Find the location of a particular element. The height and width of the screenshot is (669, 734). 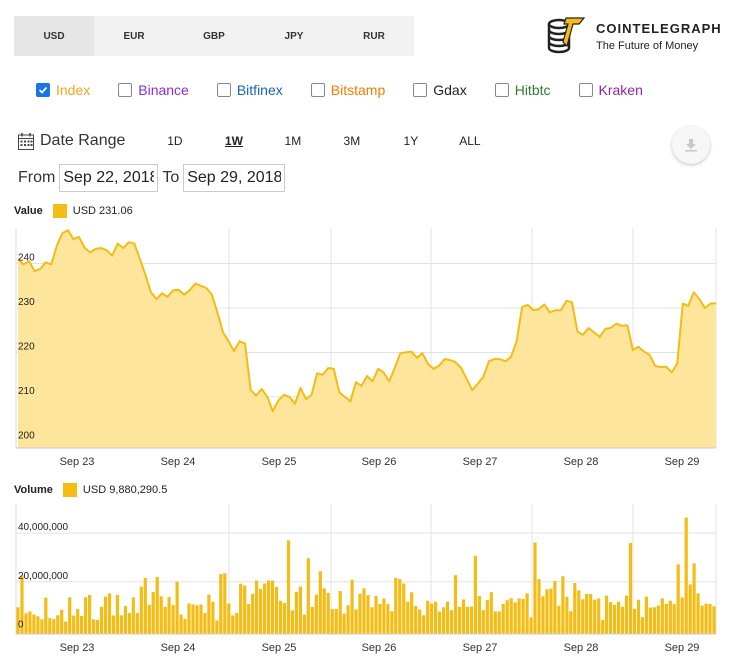

value-xtick-label: Sep 28 is located at coordinates (581, 462).